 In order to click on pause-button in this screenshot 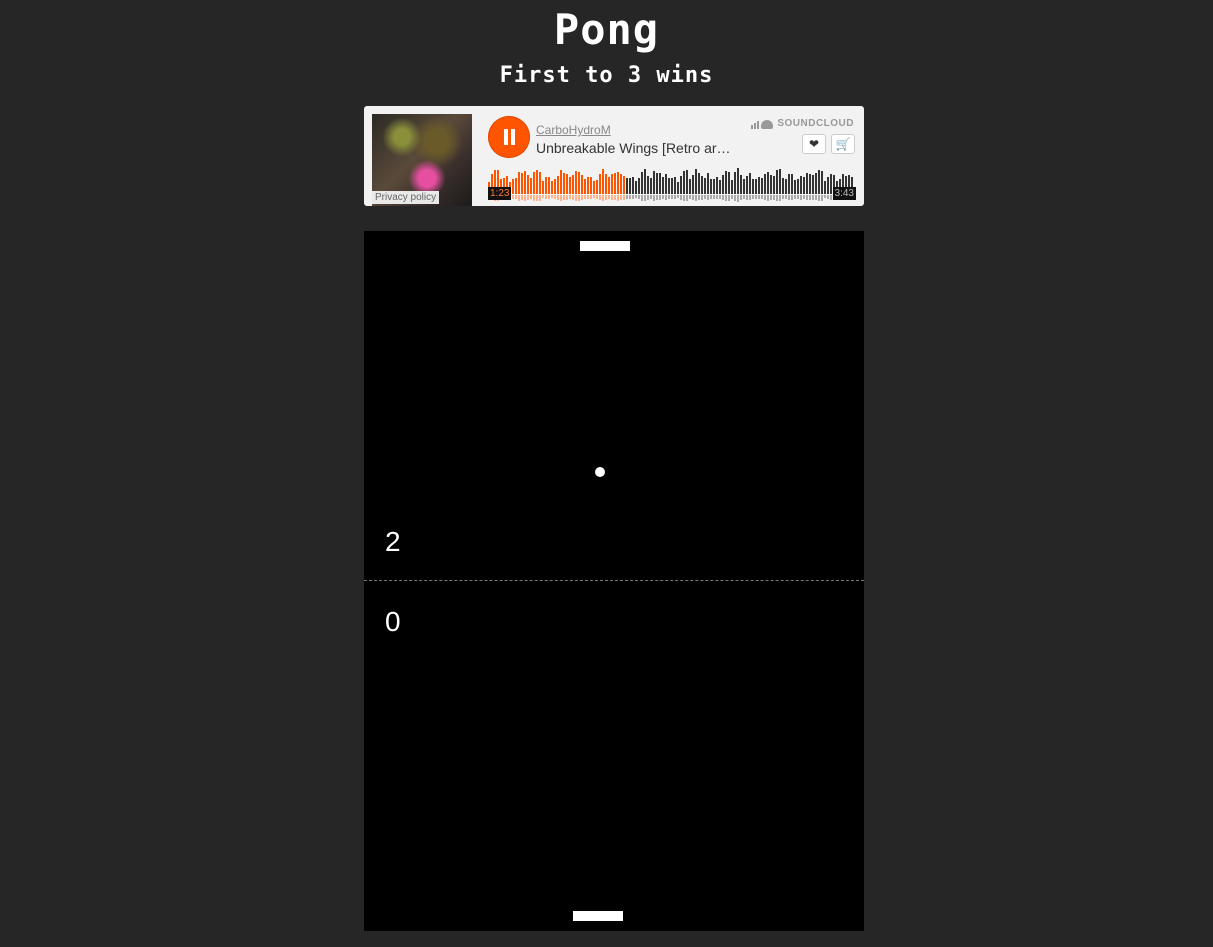, I will do `click(509, 137)`.